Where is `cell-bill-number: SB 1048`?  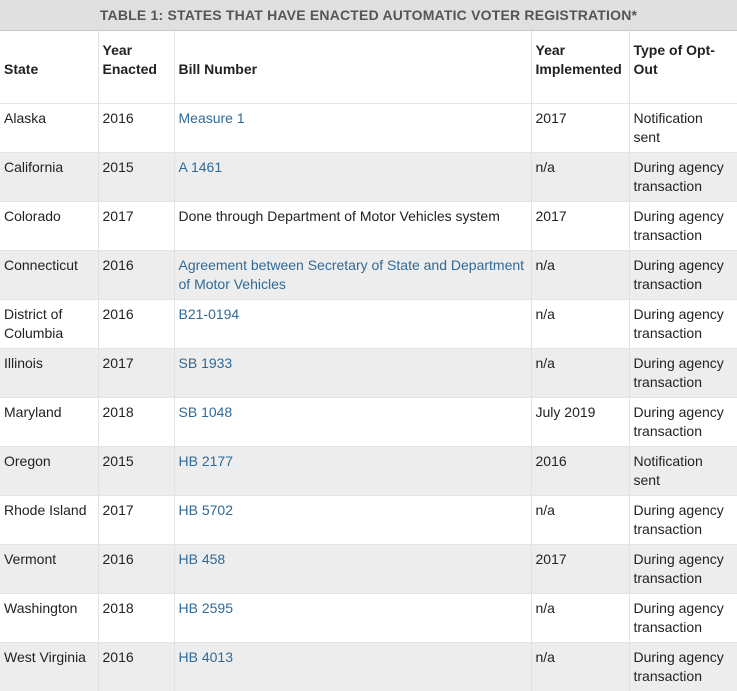 cell-bill-number: SB 1048 is located at coordinates (352, 421).